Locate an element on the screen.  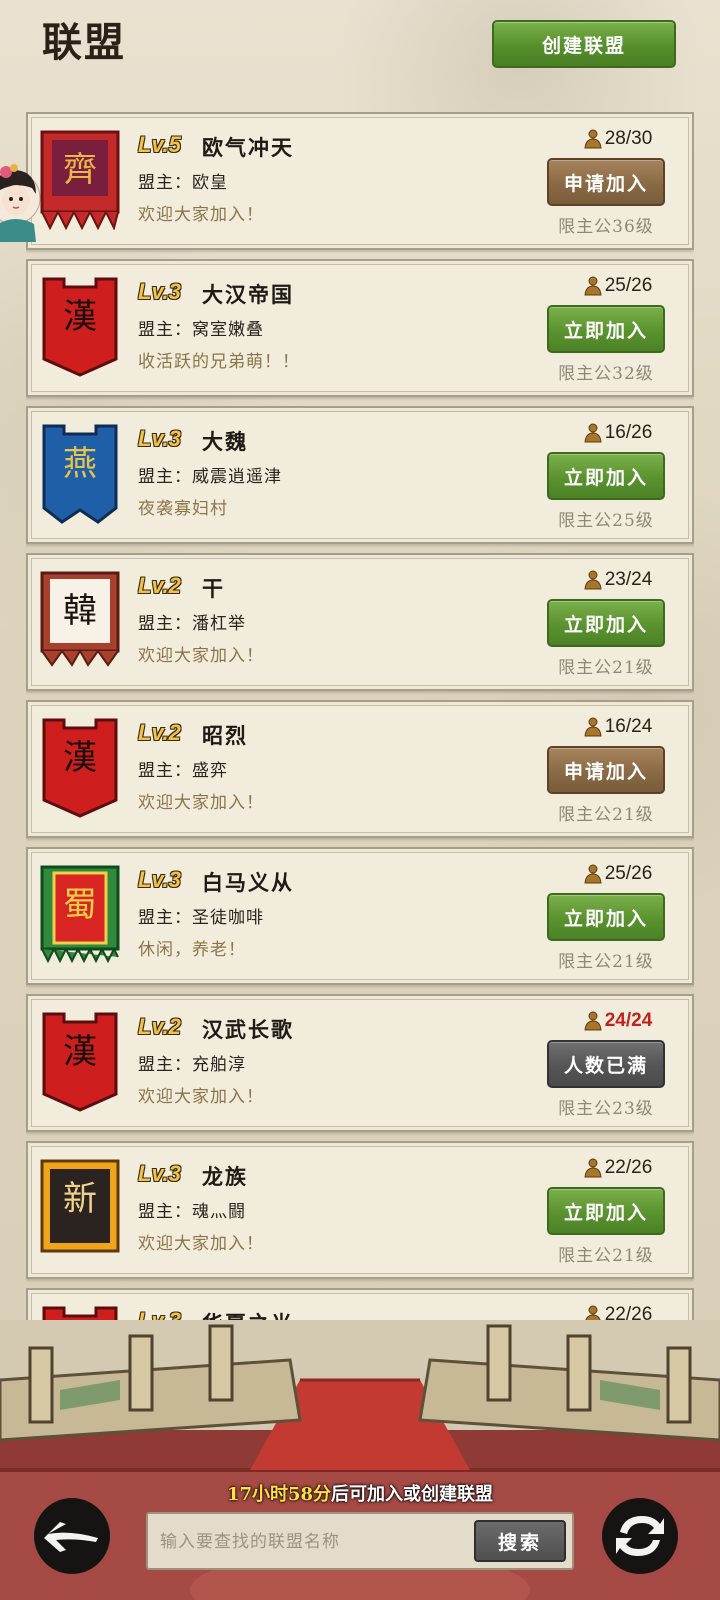
alliance-leader: 盟主：圣徒咖啡 is located at coordinates (201, 918).